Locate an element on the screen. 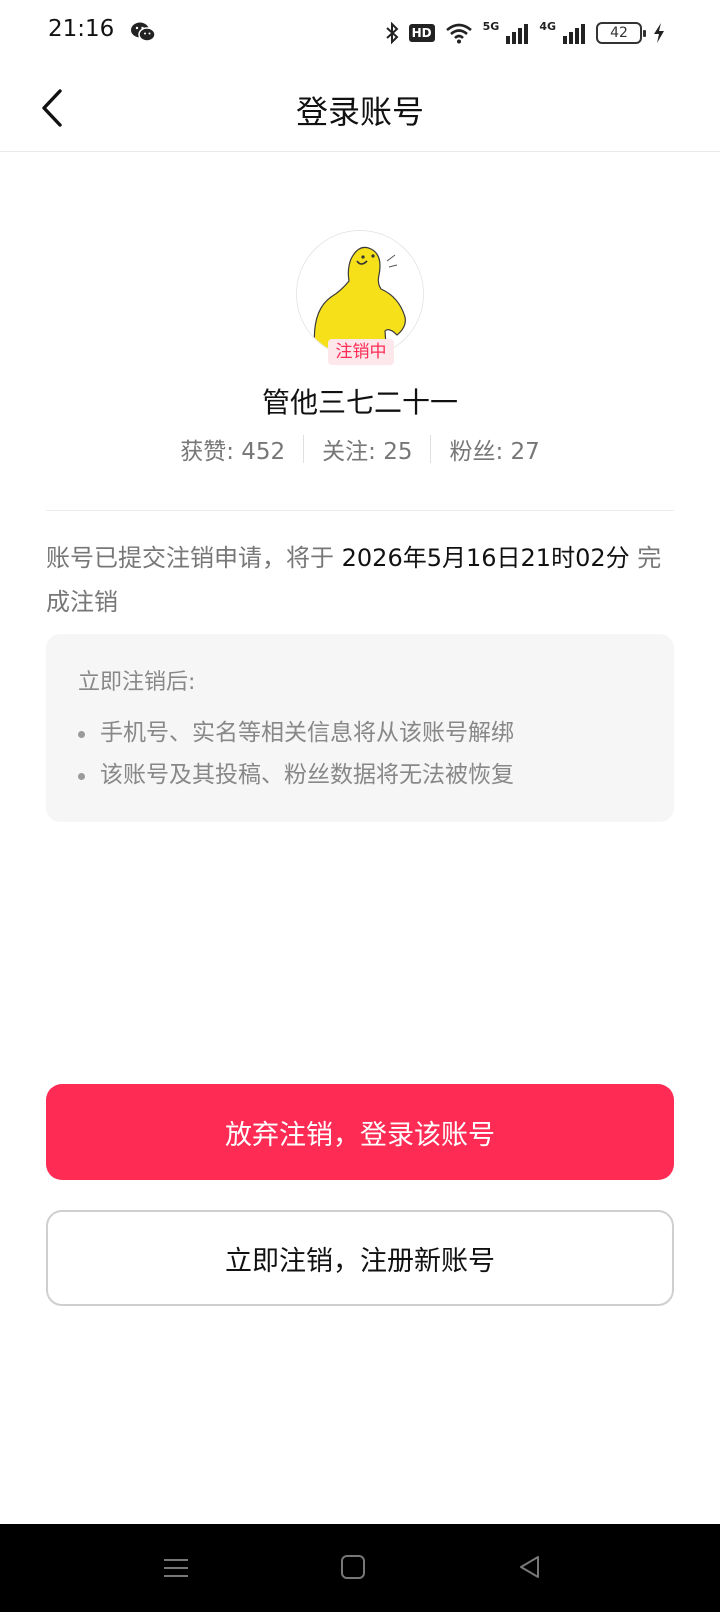  notice-prefix: 账号已提交注销申请，将于 is located at coordinates (194, 558).